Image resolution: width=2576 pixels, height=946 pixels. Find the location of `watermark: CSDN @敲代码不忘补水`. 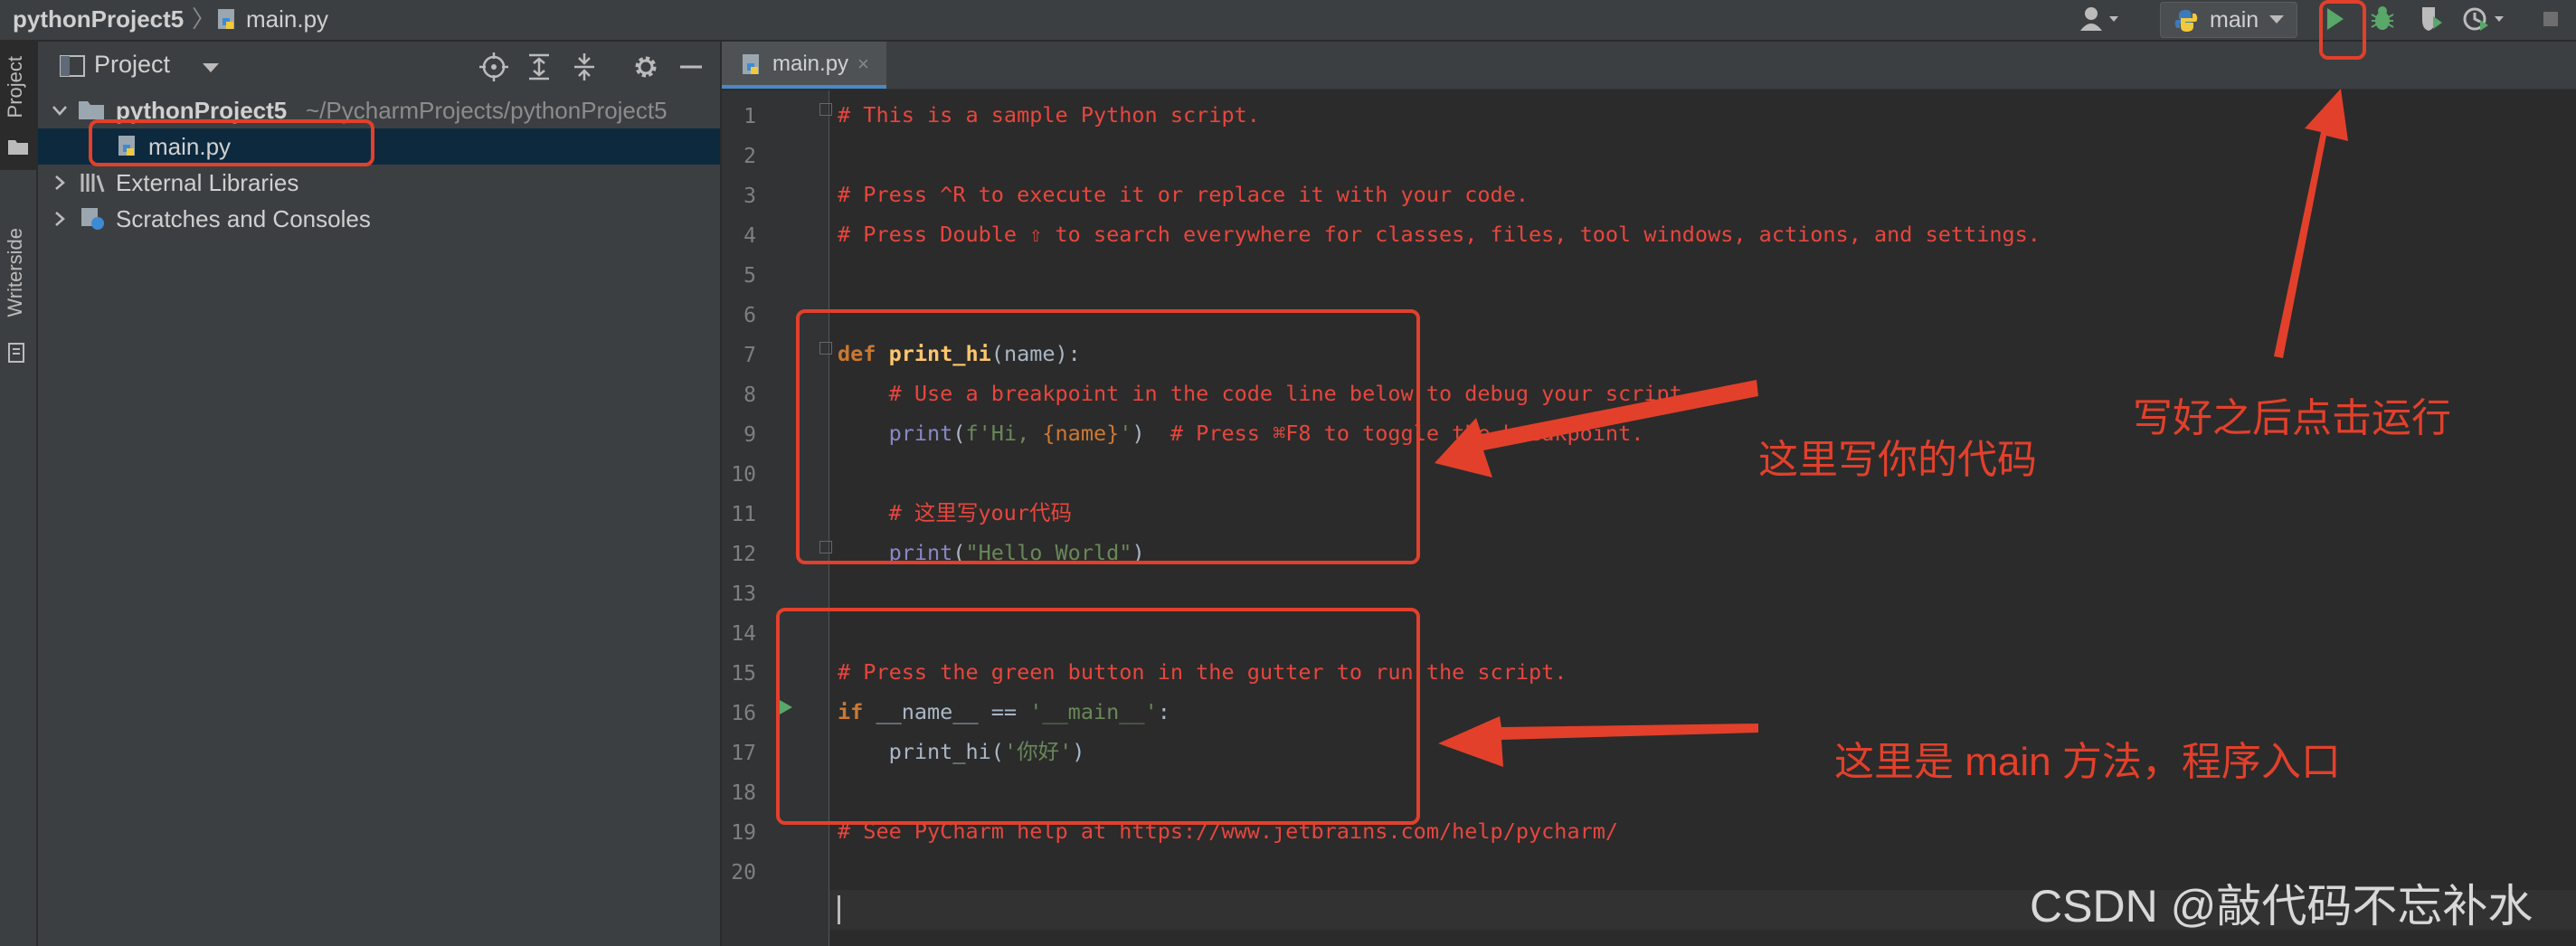

watermark: CSDN @敲代码不忘补水 is located at coordinates (2282, 907).